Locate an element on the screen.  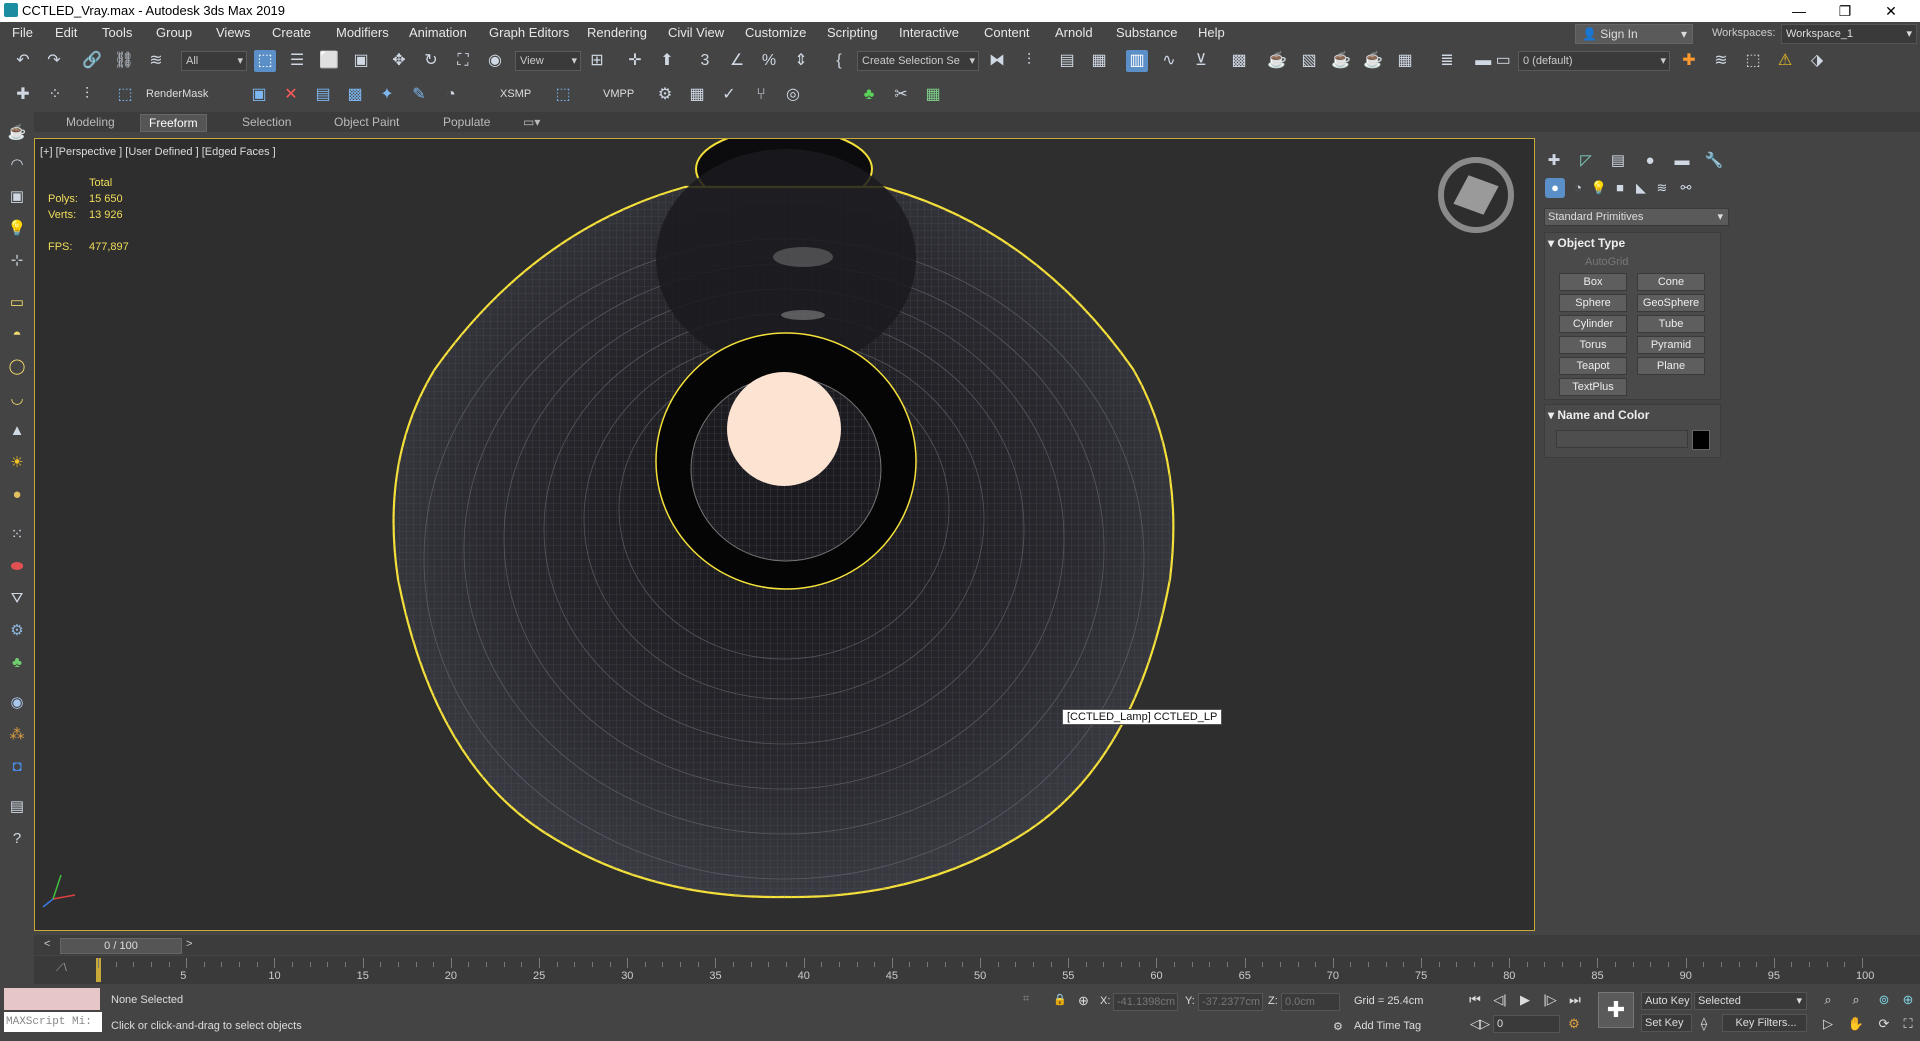
place-icon: ◉ is located at coordinates (495, 61).